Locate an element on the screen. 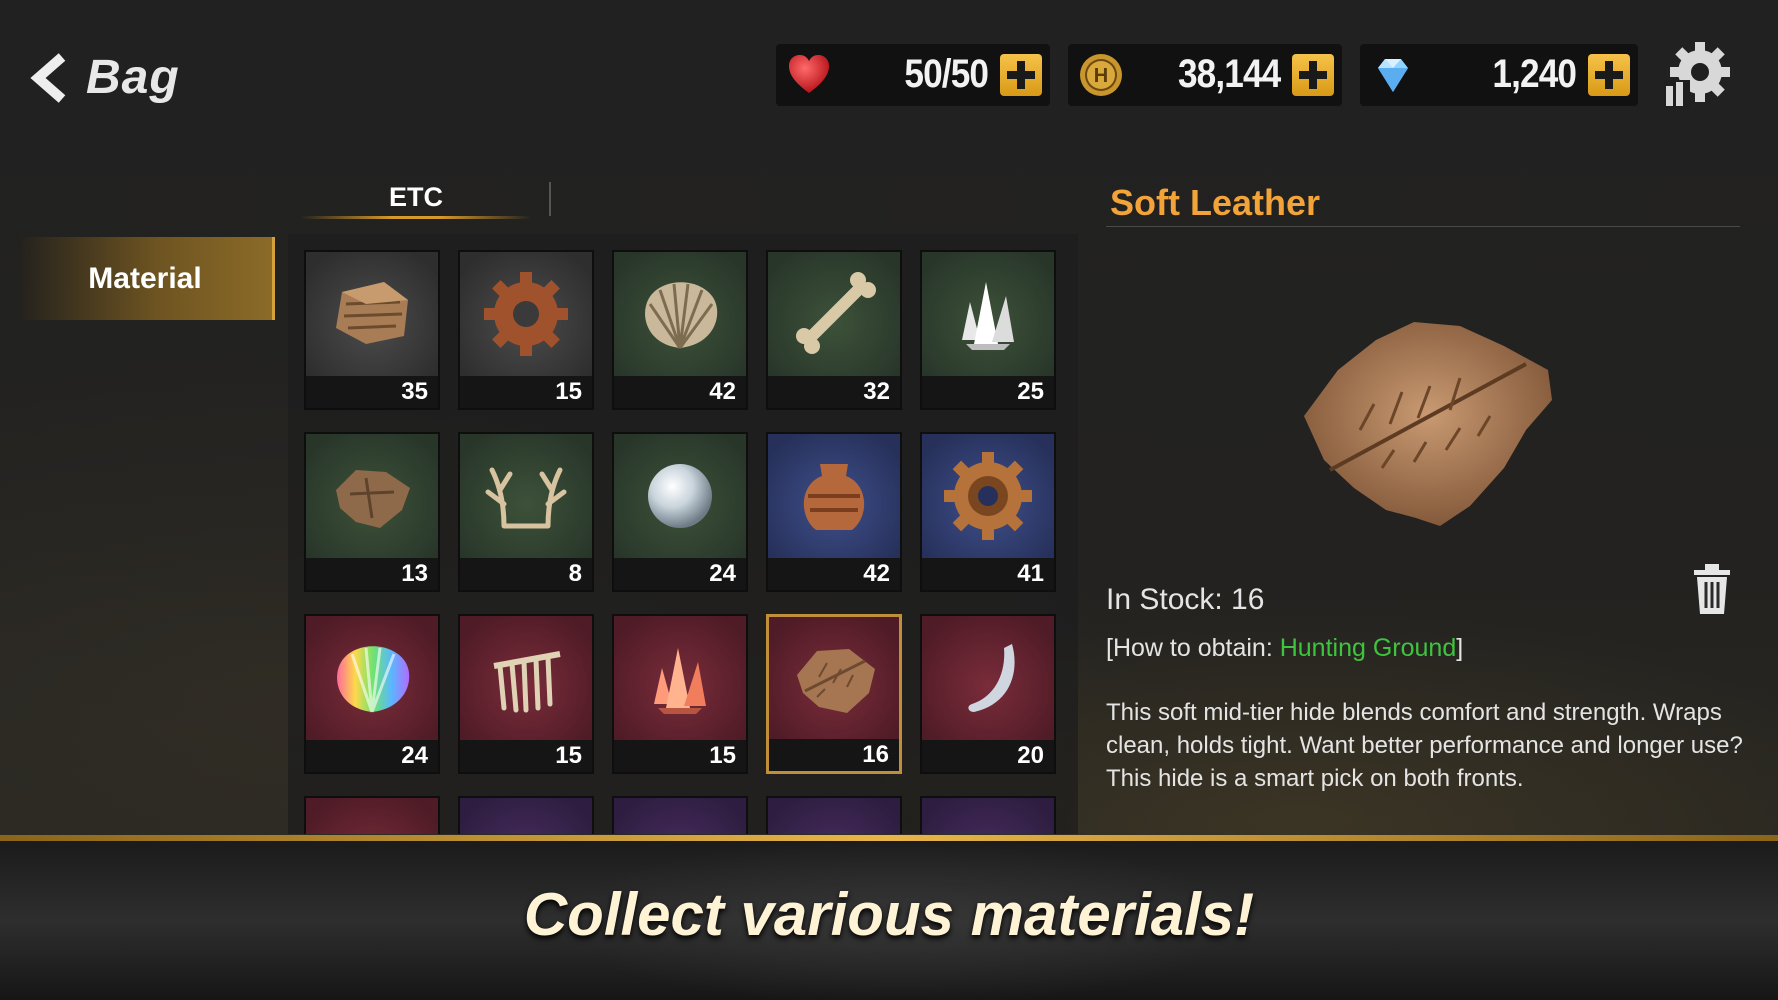  add-gems-button is located at coordinates (1609, 75).